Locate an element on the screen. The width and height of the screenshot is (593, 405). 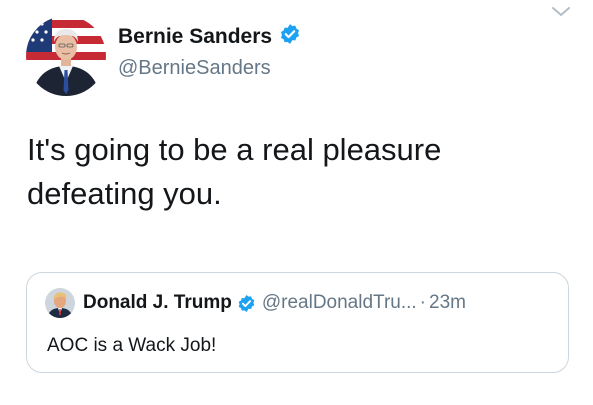
bernie-sanders-avatar-icon is located at coordinates (66, 56).